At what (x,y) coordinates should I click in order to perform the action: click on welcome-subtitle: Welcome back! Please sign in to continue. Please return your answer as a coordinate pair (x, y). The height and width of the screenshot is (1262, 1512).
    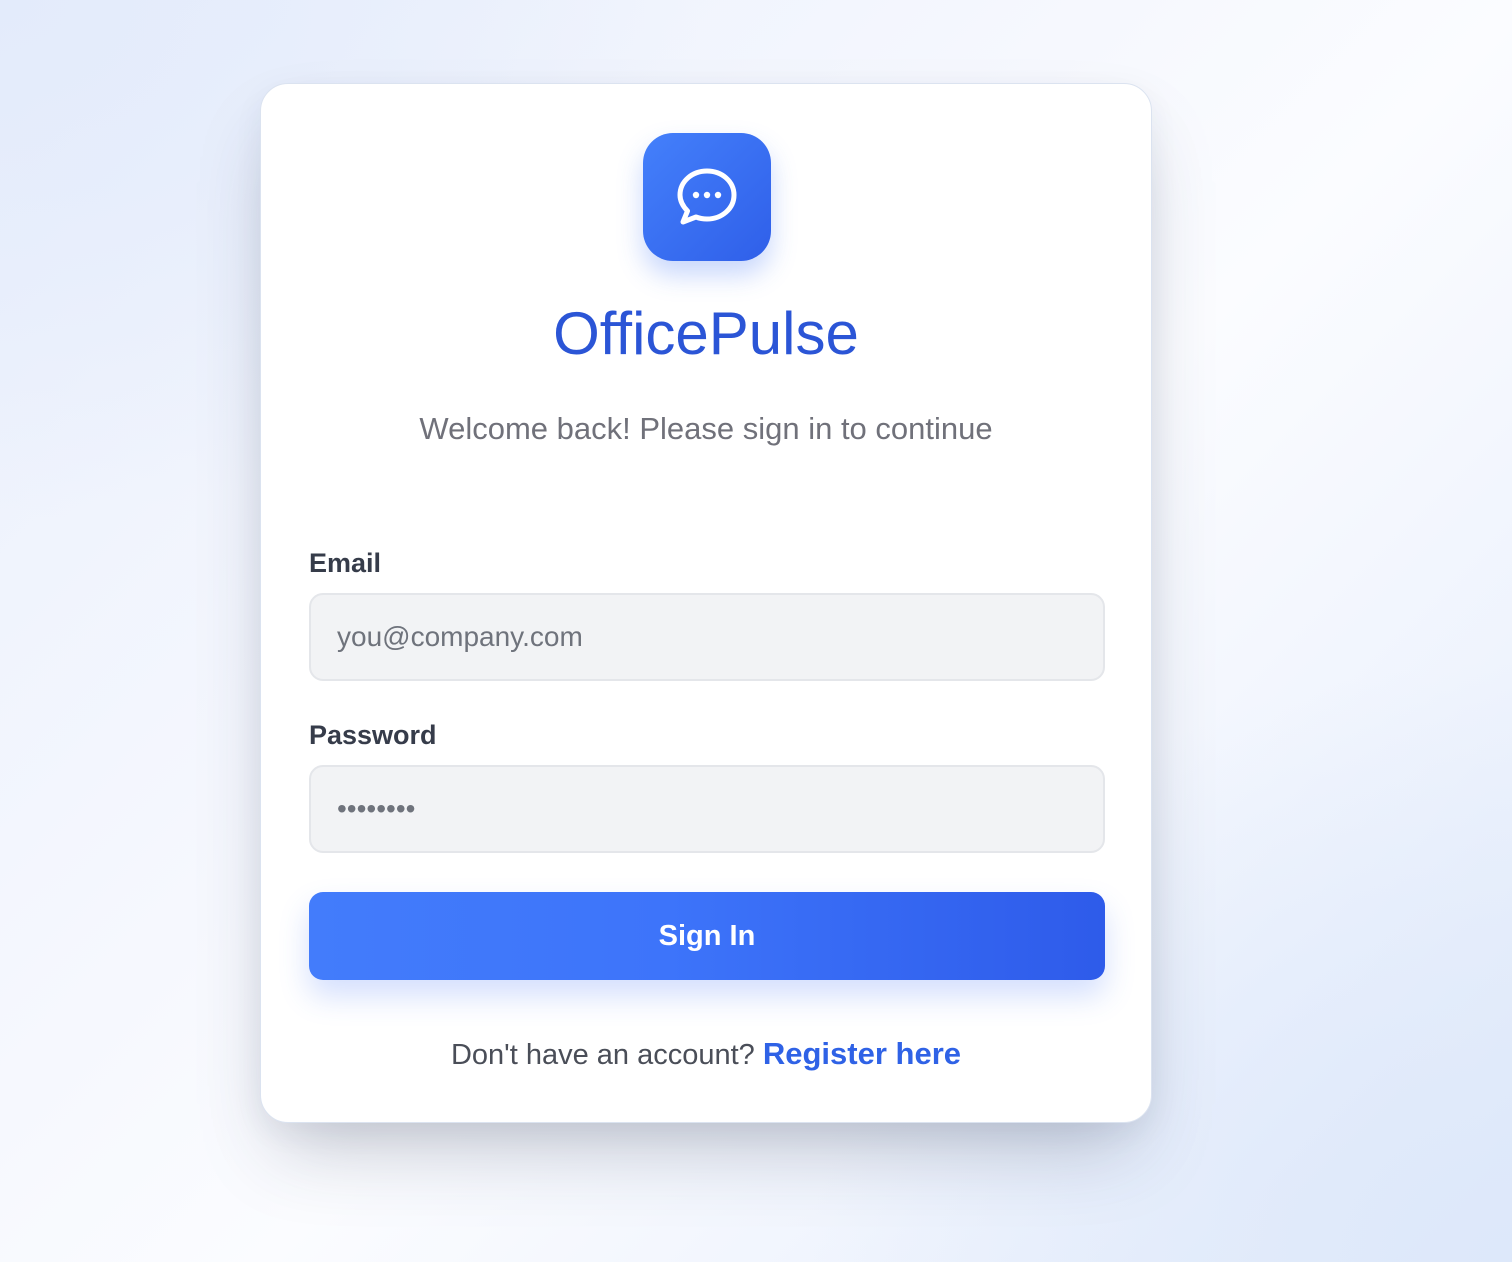
    Looking at the image, I should click on (706, 428).